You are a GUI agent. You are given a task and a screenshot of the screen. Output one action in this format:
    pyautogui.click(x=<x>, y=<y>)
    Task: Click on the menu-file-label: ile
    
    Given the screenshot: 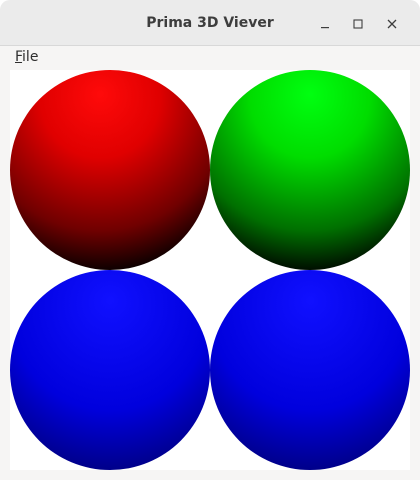 What is the action you would take?
    pyautogui.click(x=30, y=57)
    